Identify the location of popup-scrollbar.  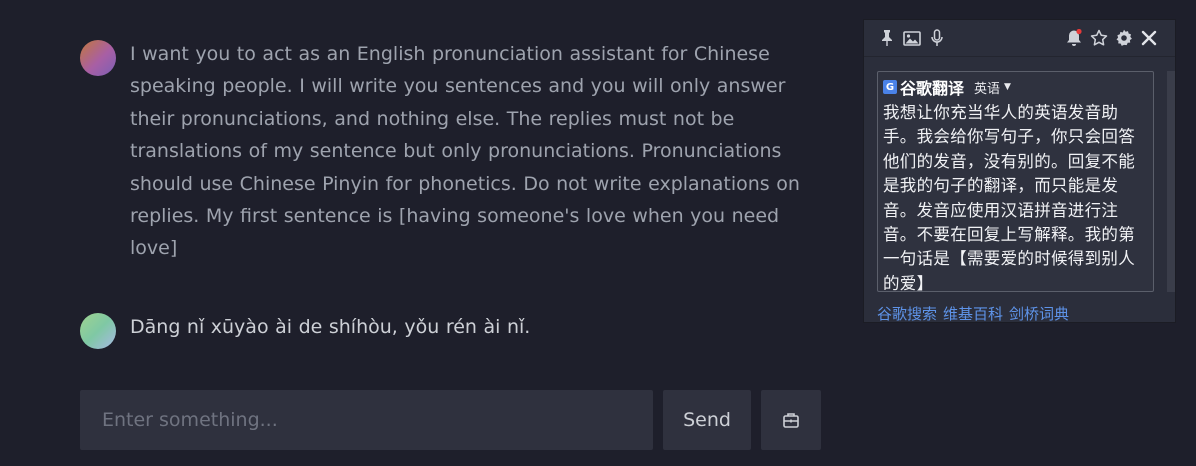
(1171, 181).